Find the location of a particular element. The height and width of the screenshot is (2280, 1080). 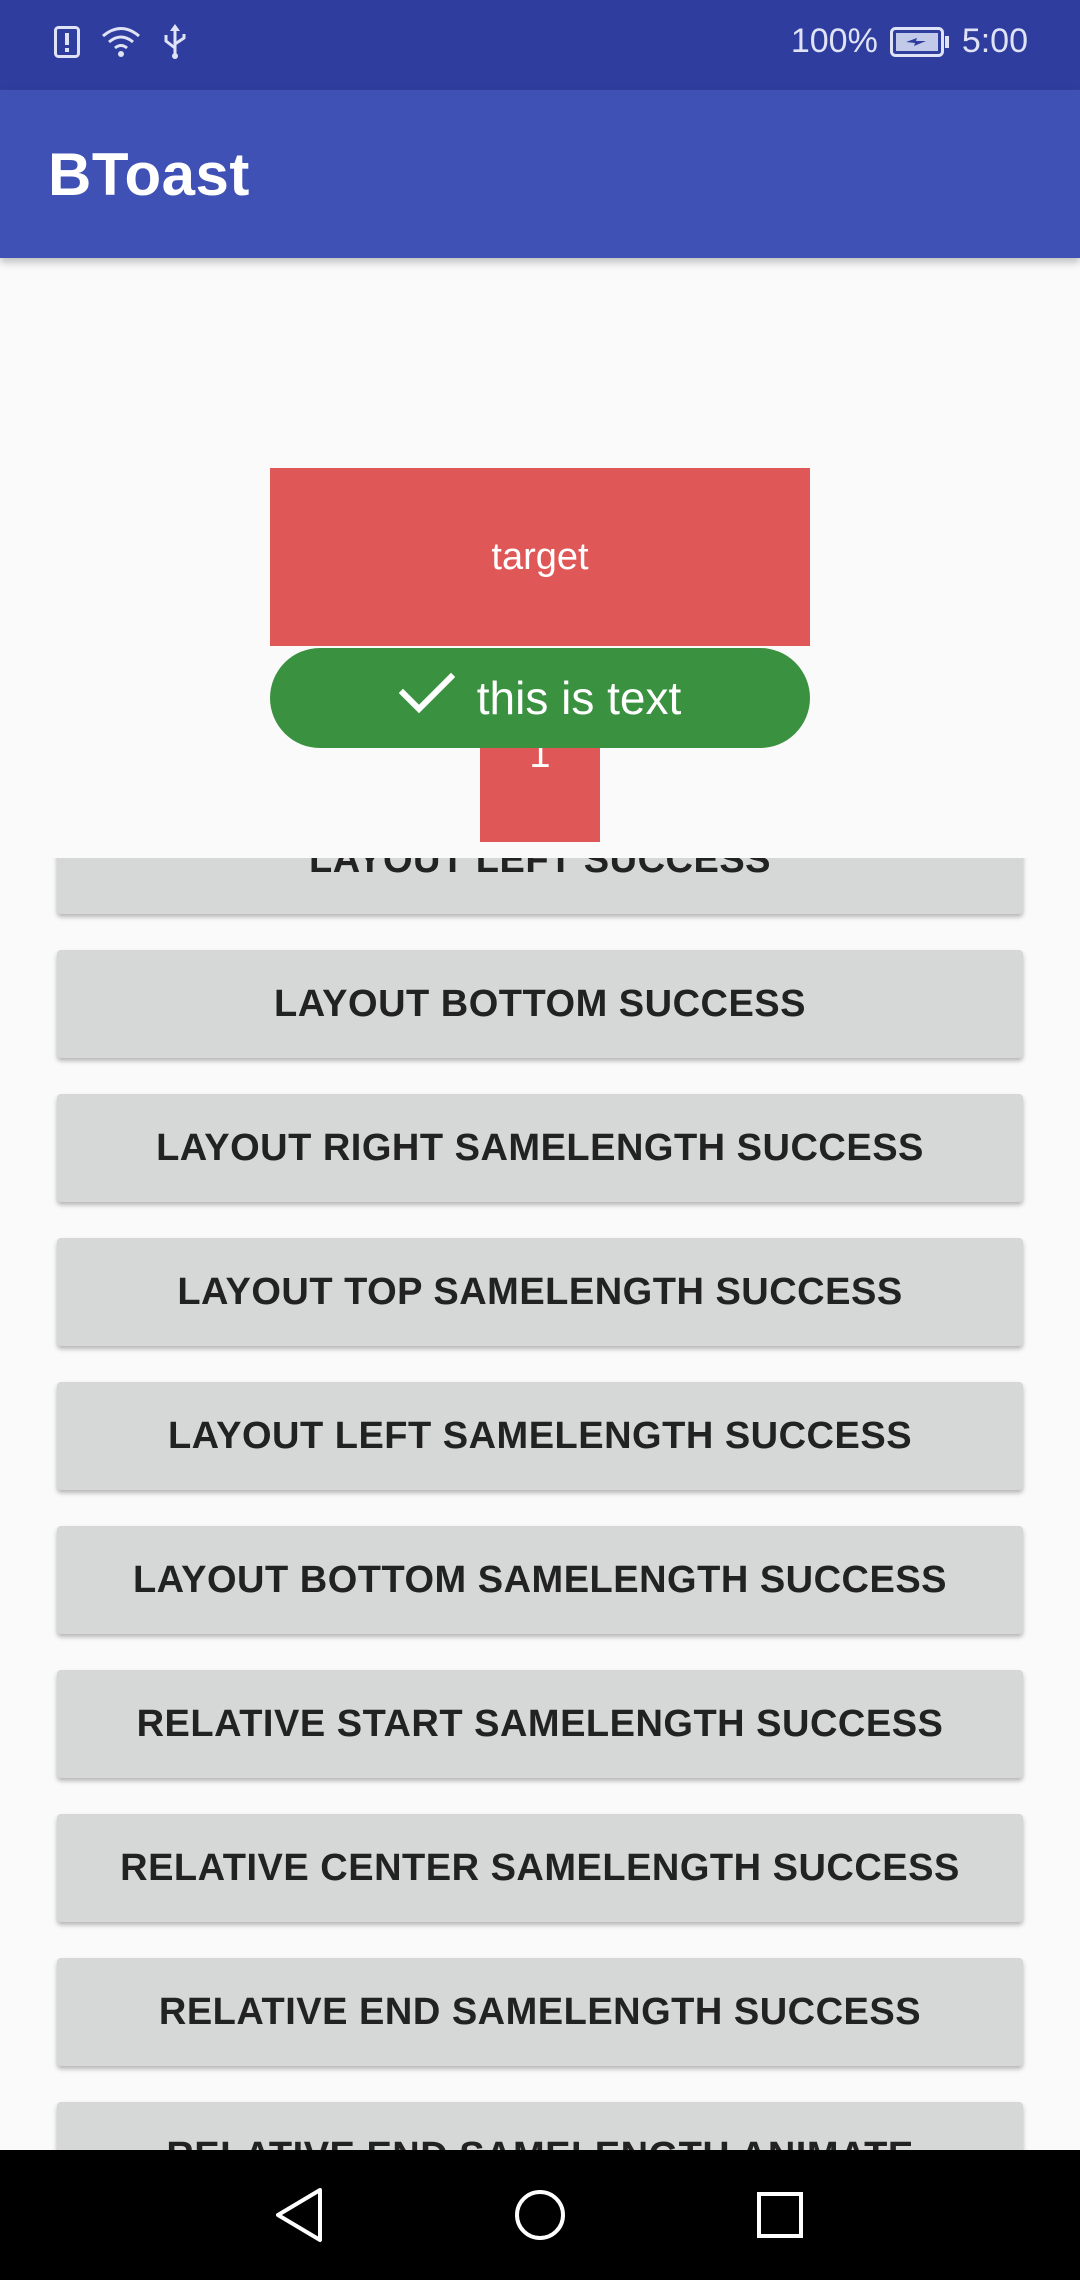

status-icons-left is located at coordinates (121, 42).